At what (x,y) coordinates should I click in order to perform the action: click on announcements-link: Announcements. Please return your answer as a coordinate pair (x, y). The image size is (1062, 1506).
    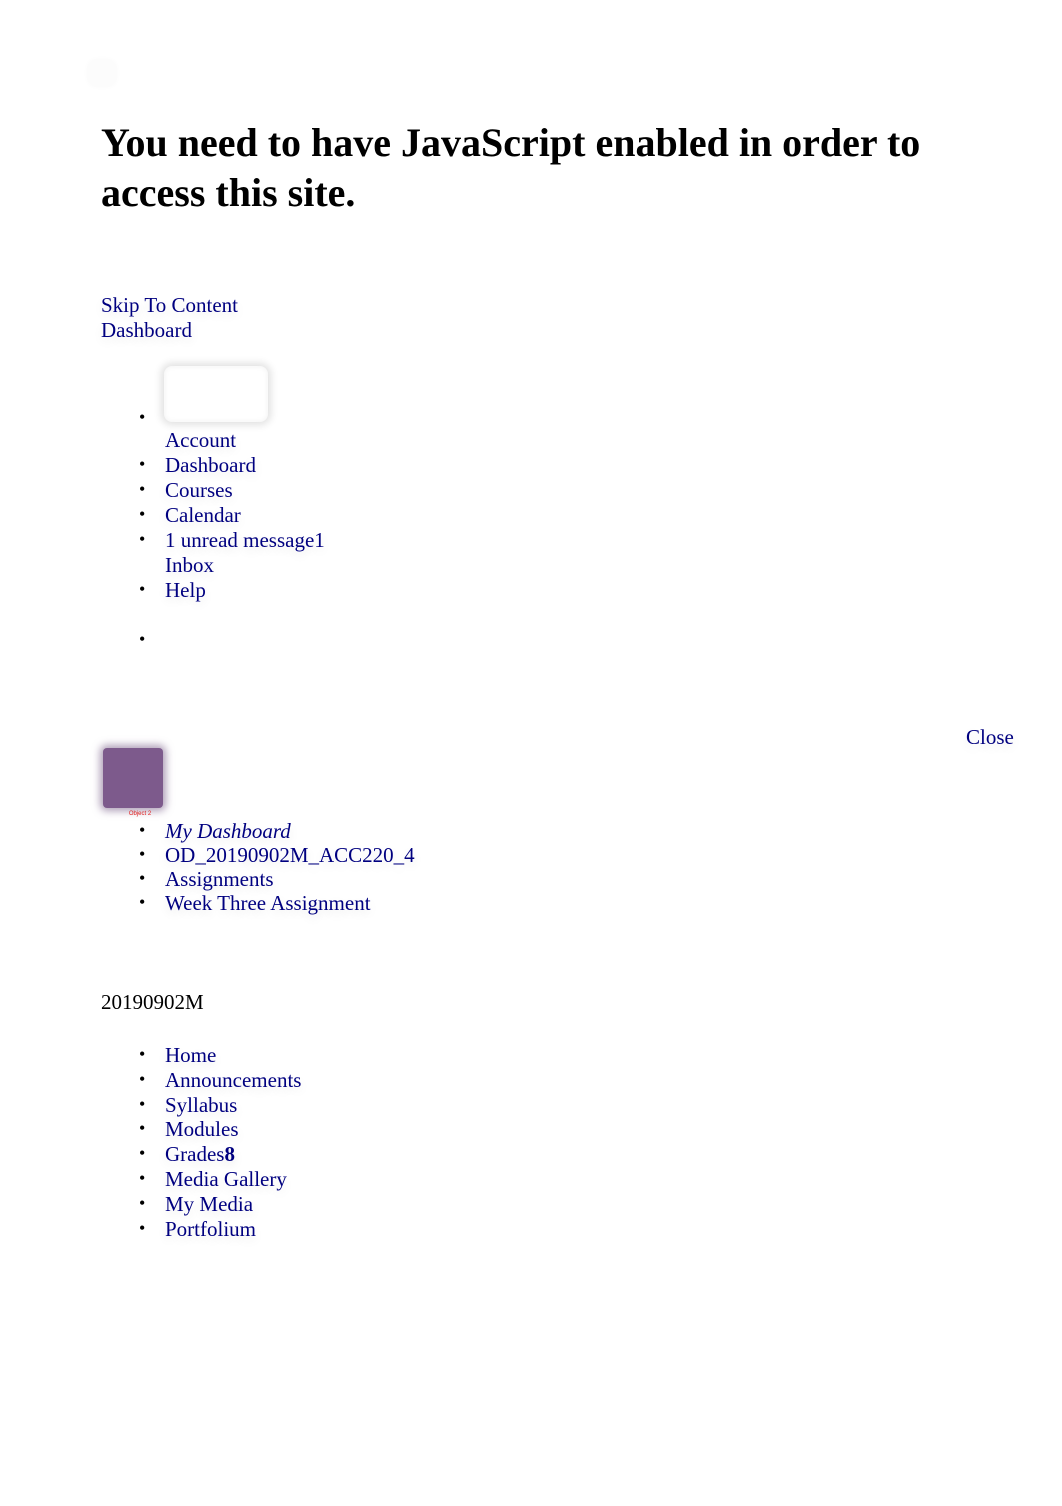
    Looking at the image, I should click on (233, 1080).